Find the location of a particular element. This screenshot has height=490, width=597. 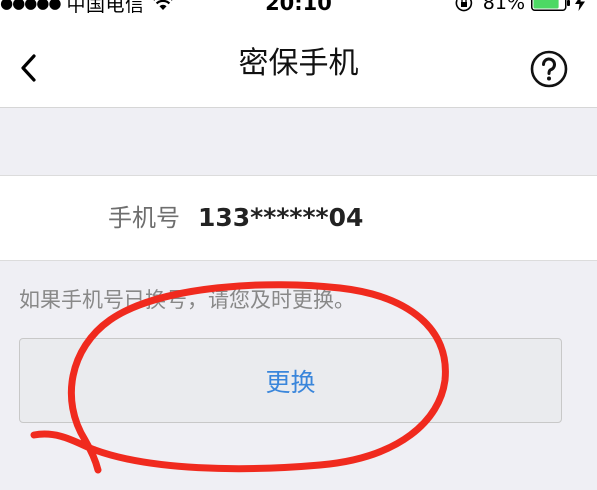

help-circle-icon is located at coordinates (549, 69).